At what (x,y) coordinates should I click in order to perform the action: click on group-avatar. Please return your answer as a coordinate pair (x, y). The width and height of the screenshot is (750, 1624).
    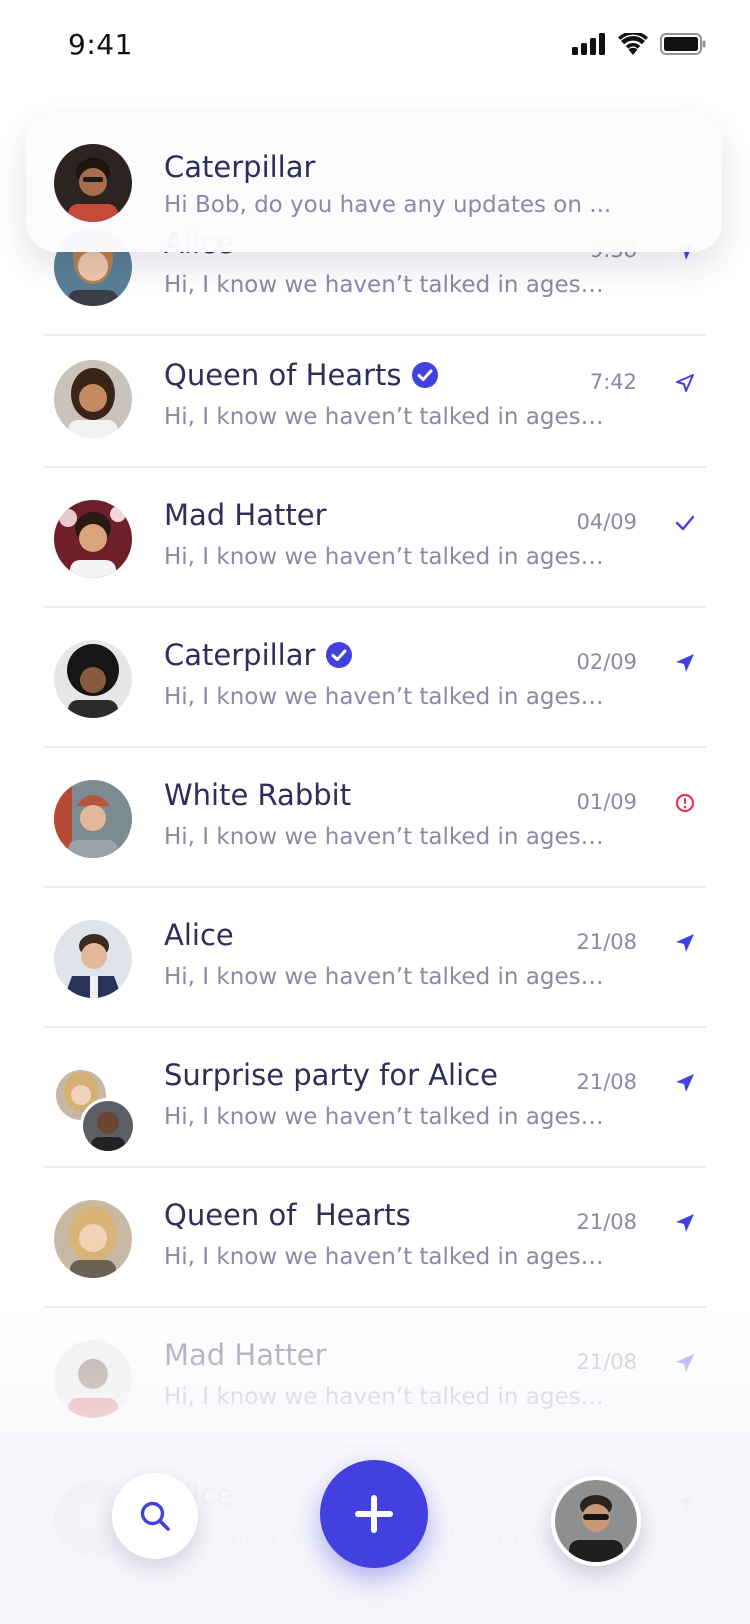
    Looking at the image, I should click on (95, 1111).